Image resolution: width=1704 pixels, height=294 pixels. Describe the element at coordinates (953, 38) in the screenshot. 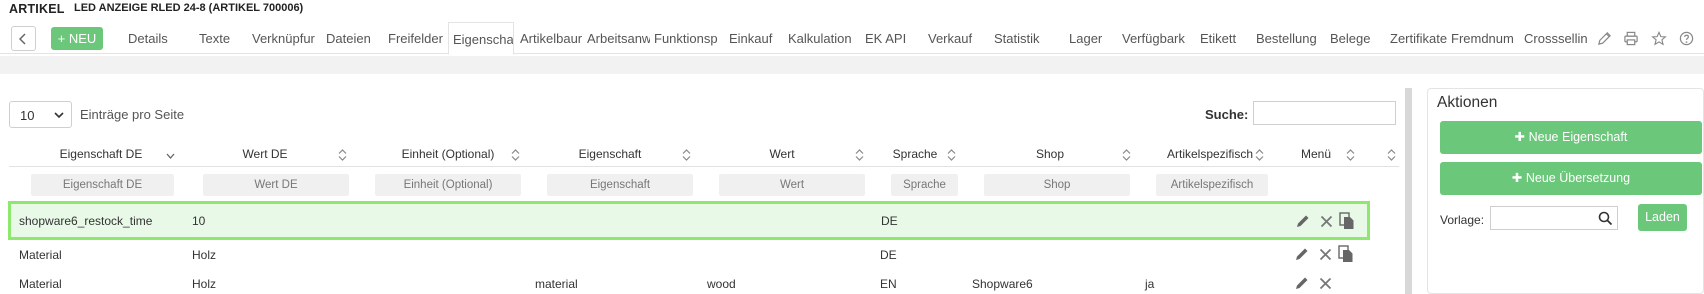

I see `tab-verkauf: Verkauf` at that location.